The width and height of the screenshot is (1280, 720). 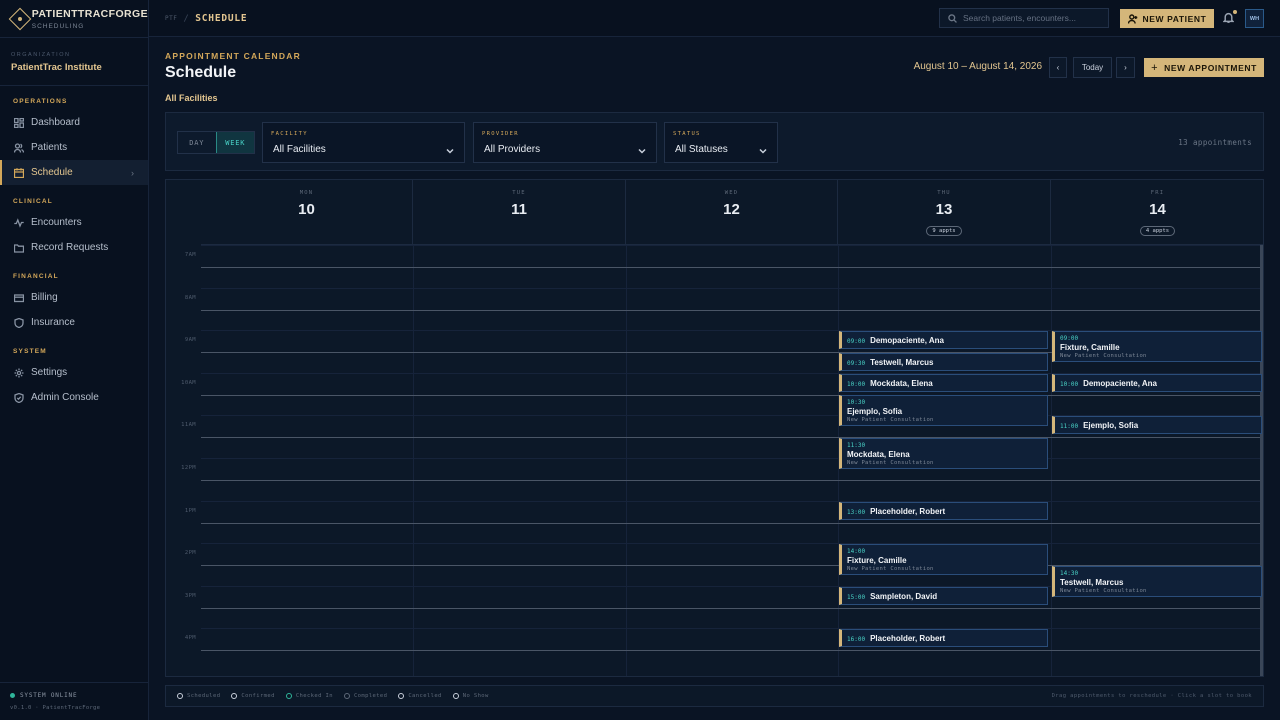 I want to click on system-status: SYSTEM ONLINE v0.1.0 · PatientTracForge, so click(x=74, y=701).